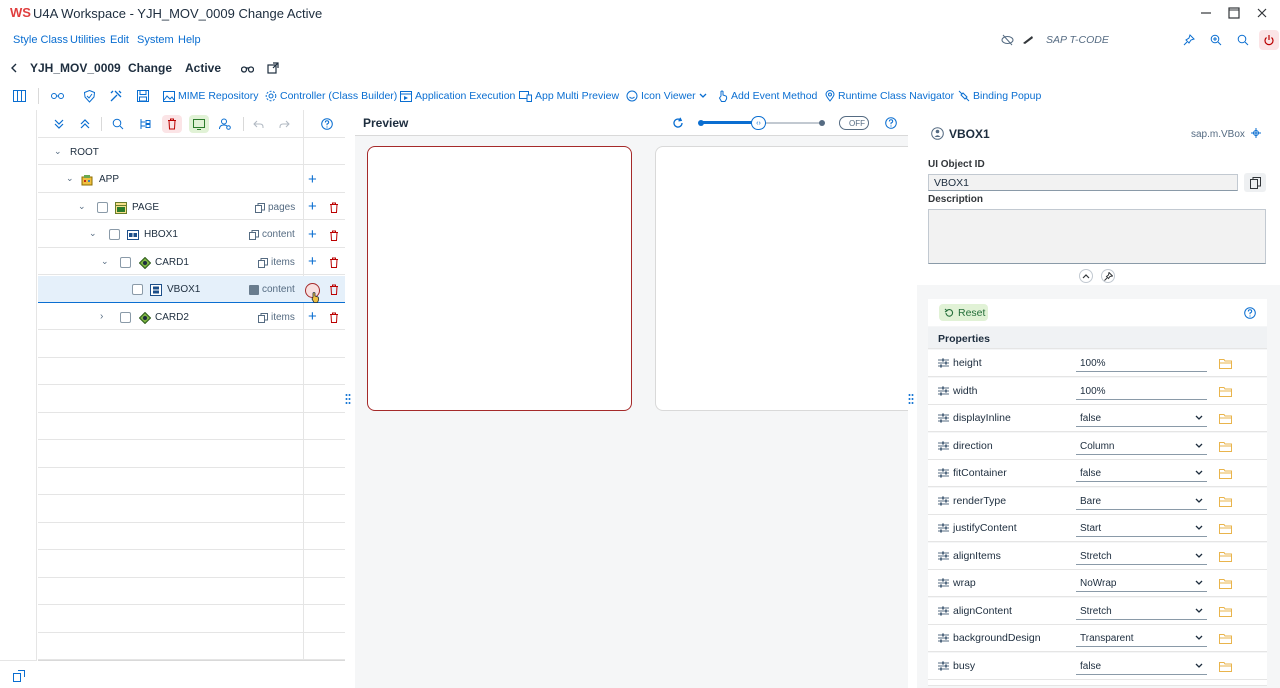  Describe the element at coordinates (1234, 13) in the screenshot. I see `maximize-button` at that location.